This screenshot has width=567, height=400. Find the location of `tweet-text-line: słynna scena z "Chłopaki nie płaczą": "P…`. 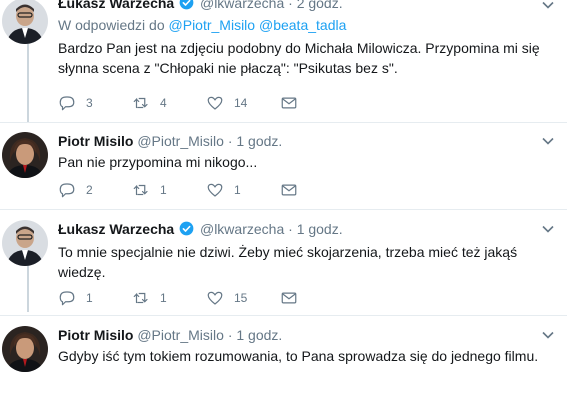

tweet-text-line: słynna scena z "Chłopaki nie płaczą": "P… is located at coordinates (228, 68).